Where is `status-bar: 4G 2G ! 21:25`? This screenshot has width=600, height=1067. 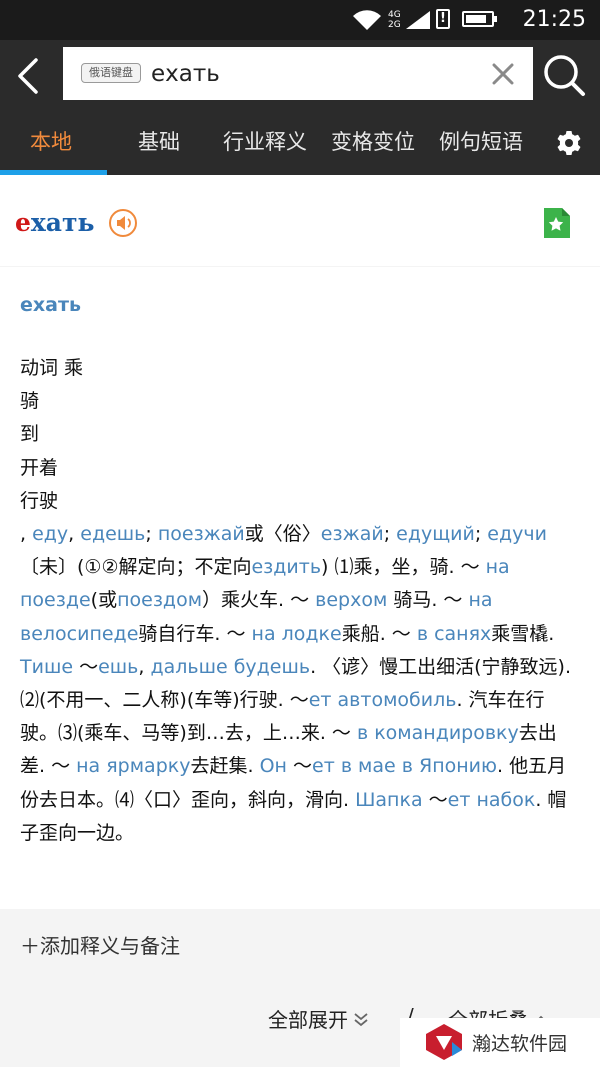 status-bar: 4G 2G ! 21:25 is located at coordinates (300, 20).